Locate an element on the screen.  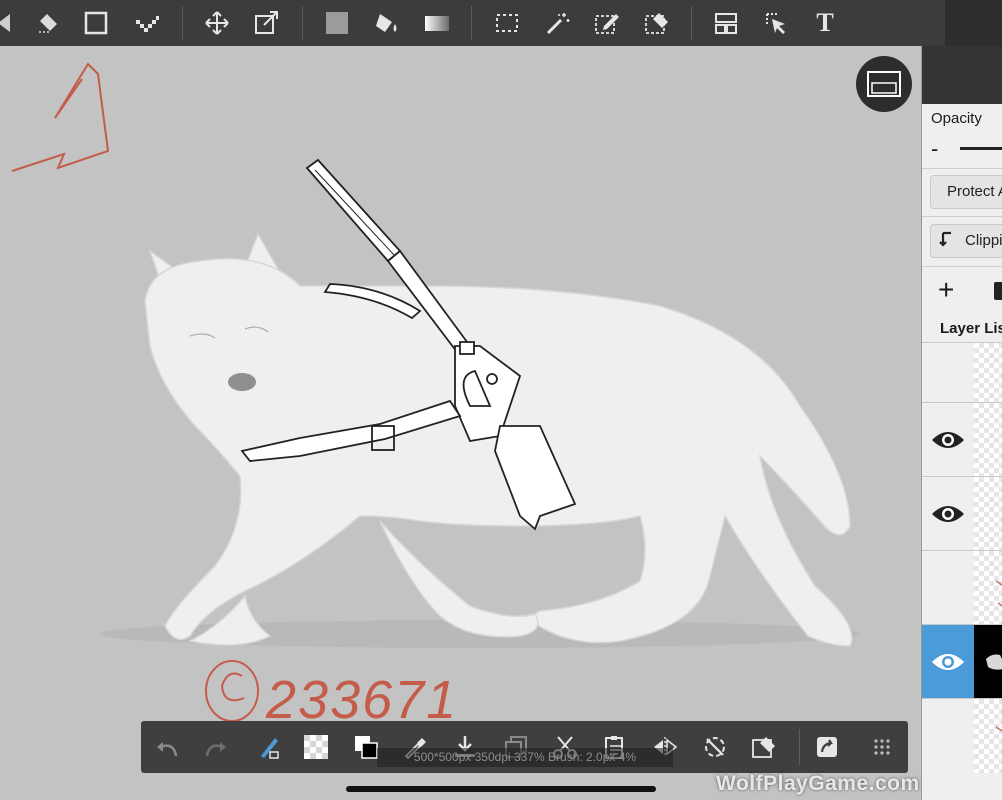
select-pen-icon is located at coordinates (607, 24).